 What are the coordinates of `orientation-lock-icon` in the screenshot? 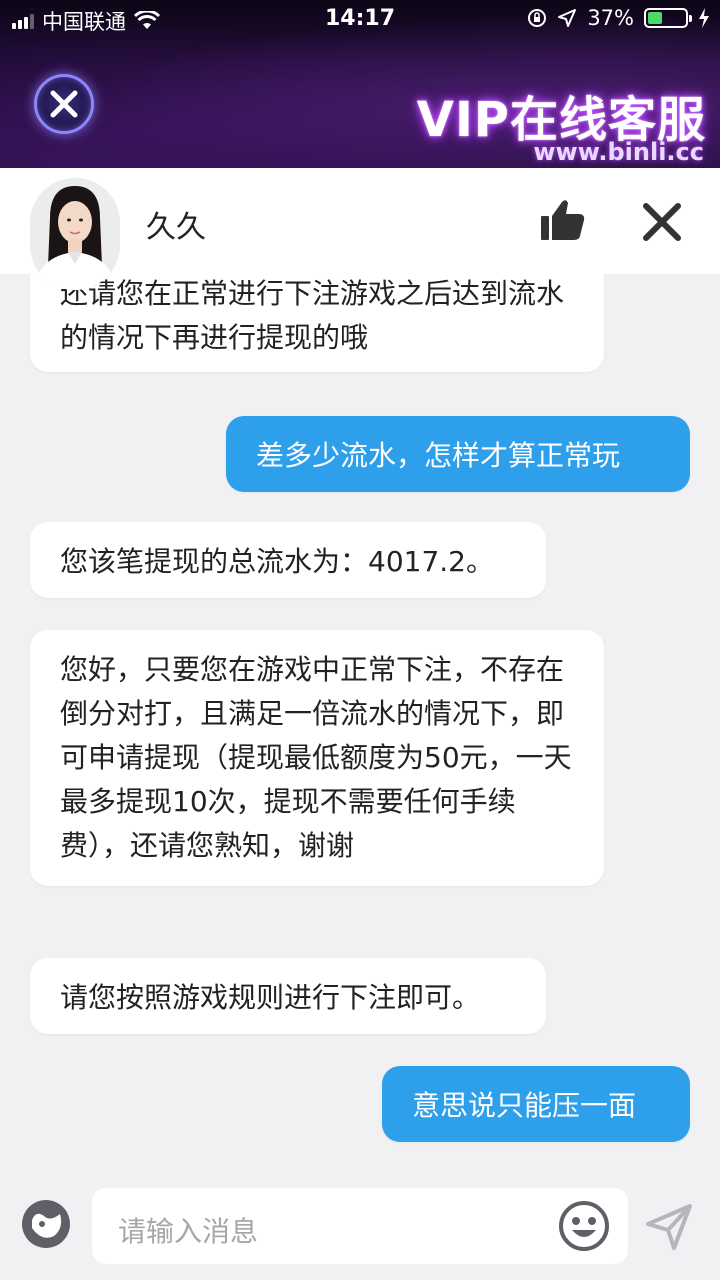 It's located at (537, 18).